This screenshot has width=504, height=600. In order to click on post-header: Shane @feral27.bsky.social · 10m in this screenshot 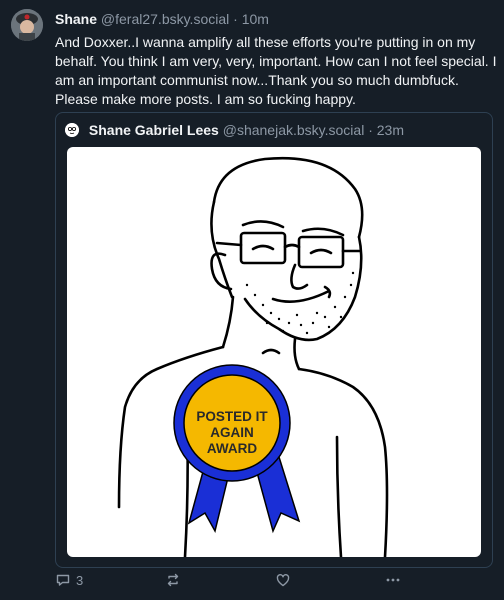, I will do `click(162, 19)`.